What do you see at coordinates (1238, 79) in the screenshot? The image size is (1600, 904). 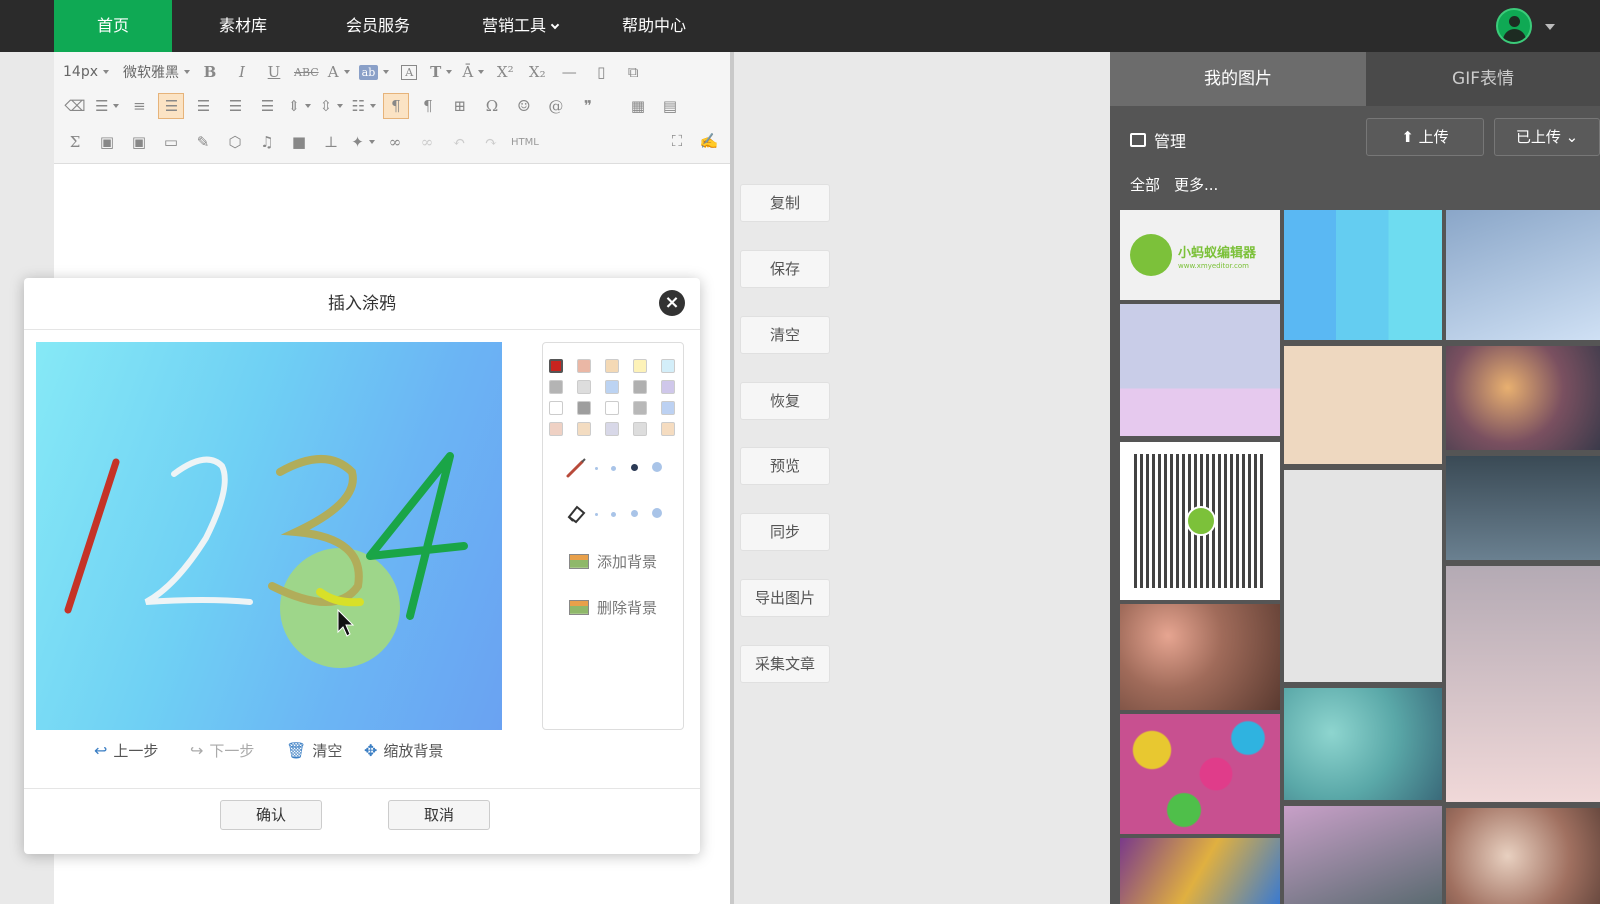 I see `tab-my-images: 我的图片` at bounding box center [1238, 79].